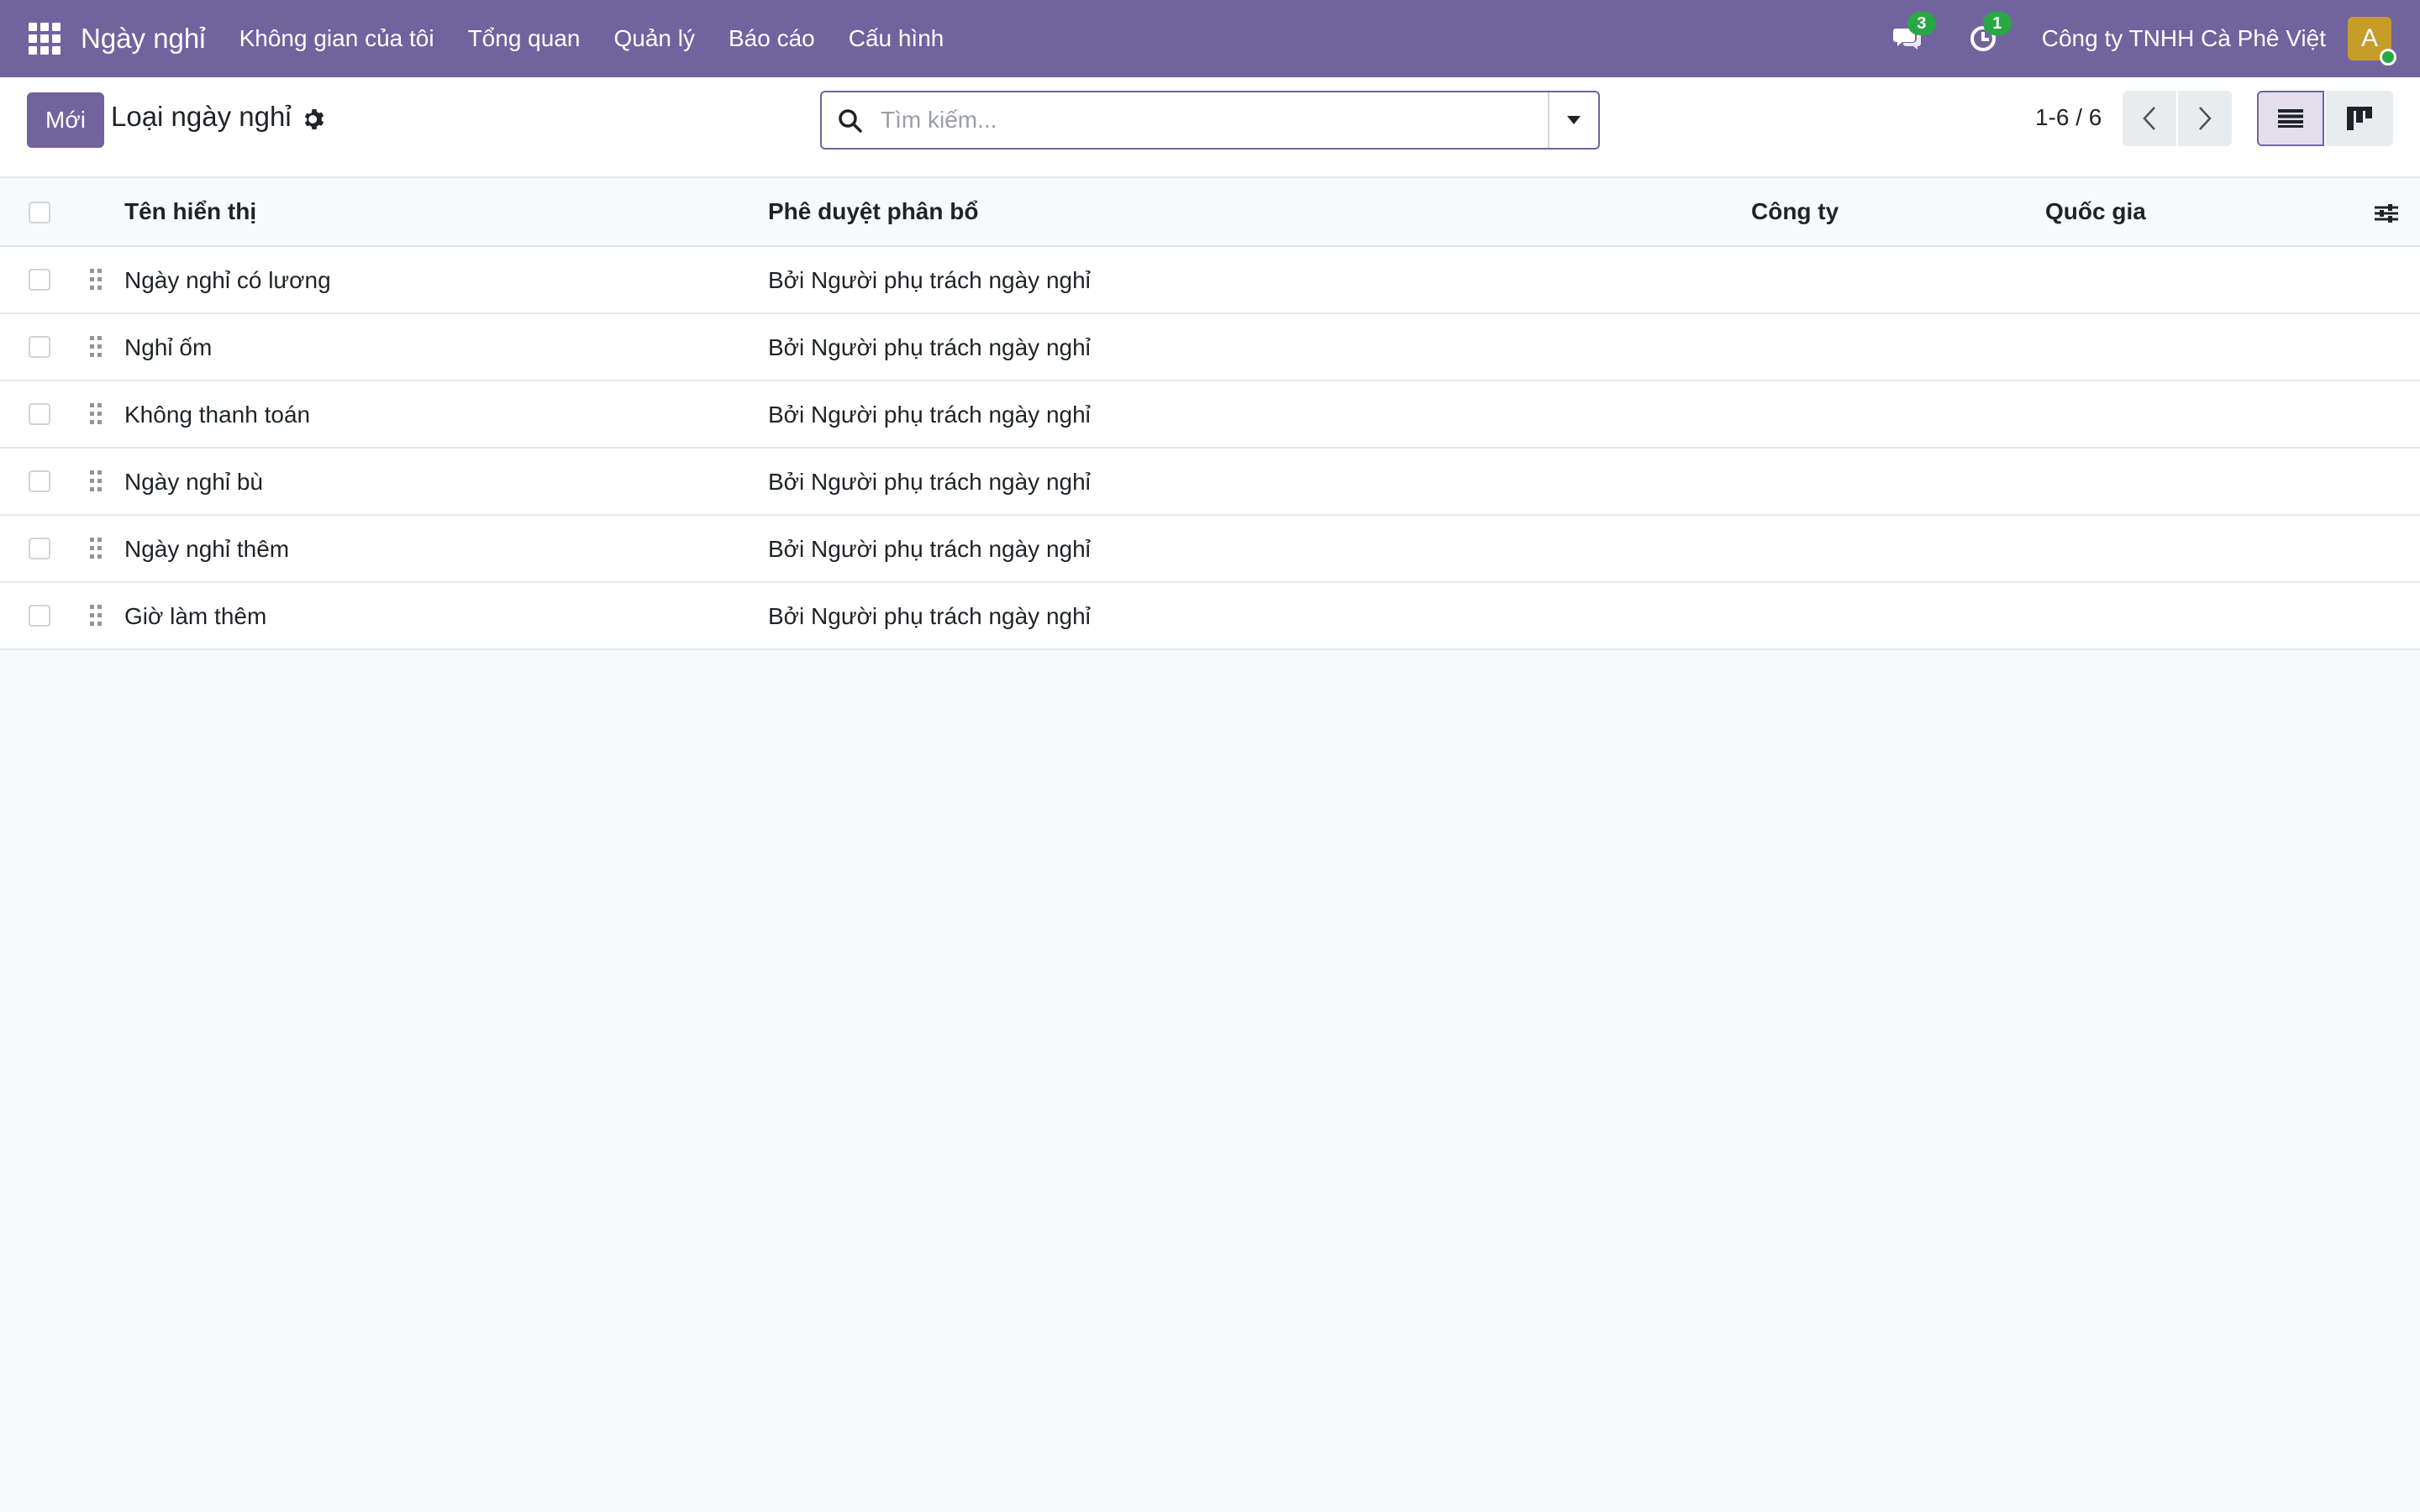 This screenshot has height=1512, width=2420. What do you see at coordinates (2388, 57) in the screenshot?
I see `online-status-icon` at bounding box center [2388, 57].